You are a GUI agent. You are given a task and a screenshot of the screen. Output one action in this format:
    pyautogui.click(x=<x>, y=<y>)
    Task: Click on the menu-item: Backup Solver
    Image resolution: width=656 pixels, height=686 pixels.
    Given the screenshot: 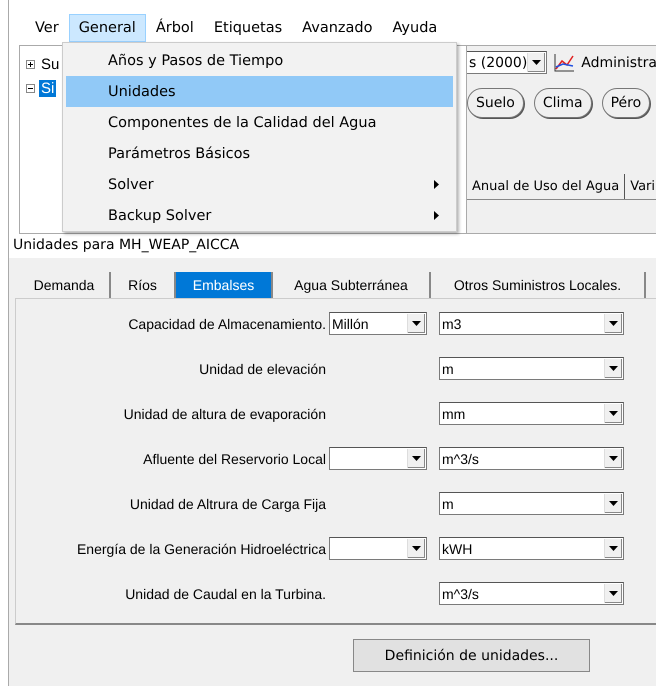 What is the action you would take?
    pyautogui.click(x=259, y=215)
    